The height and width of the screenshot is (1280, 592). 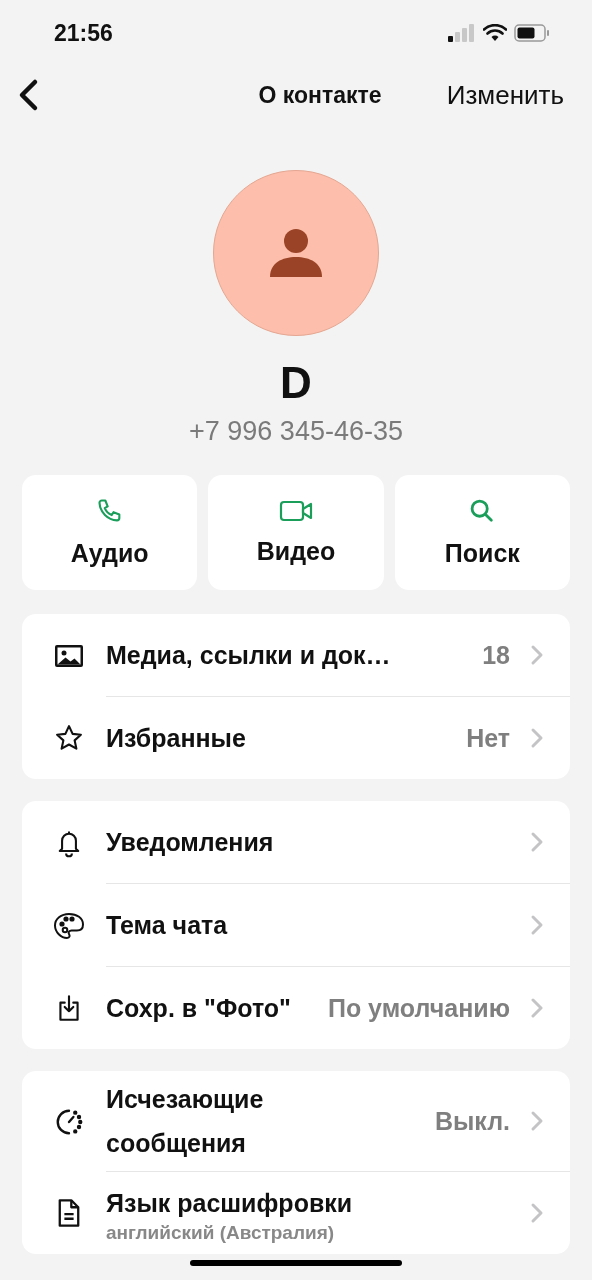 I want to click on settings-row: Уведомления, so click(x=296, y=842).